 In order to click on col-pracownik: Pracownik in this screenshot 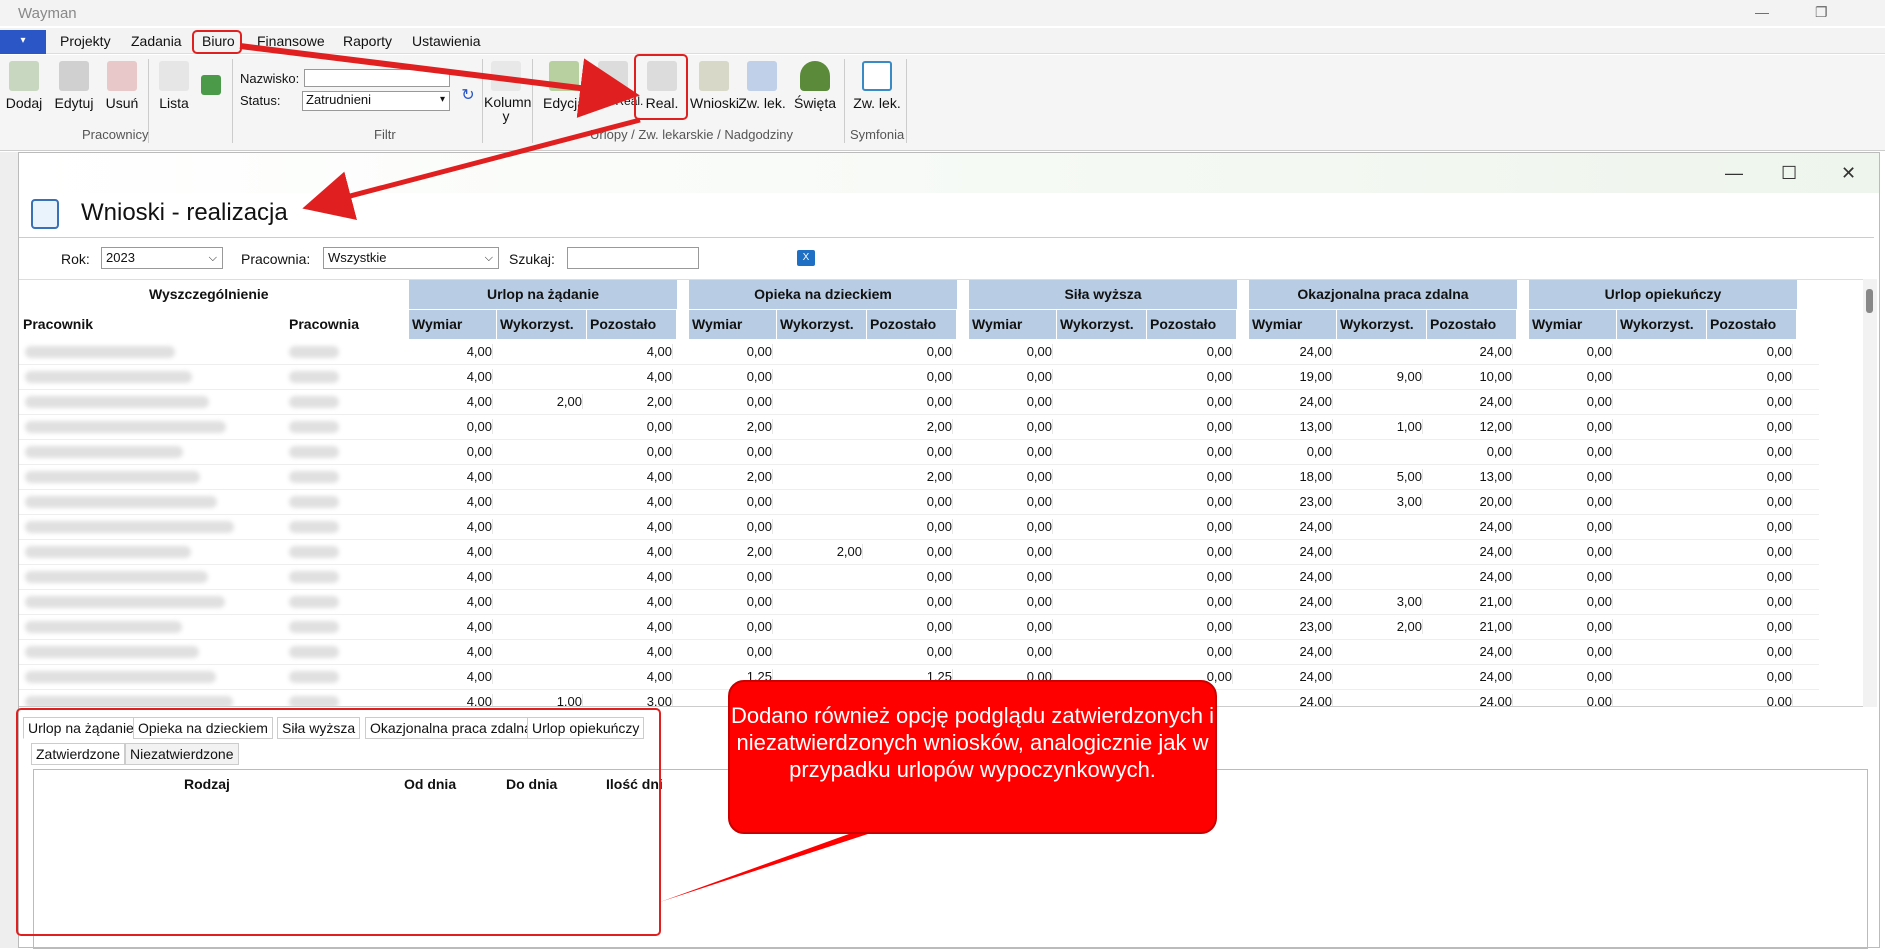, I will do `click(58, 324)`.